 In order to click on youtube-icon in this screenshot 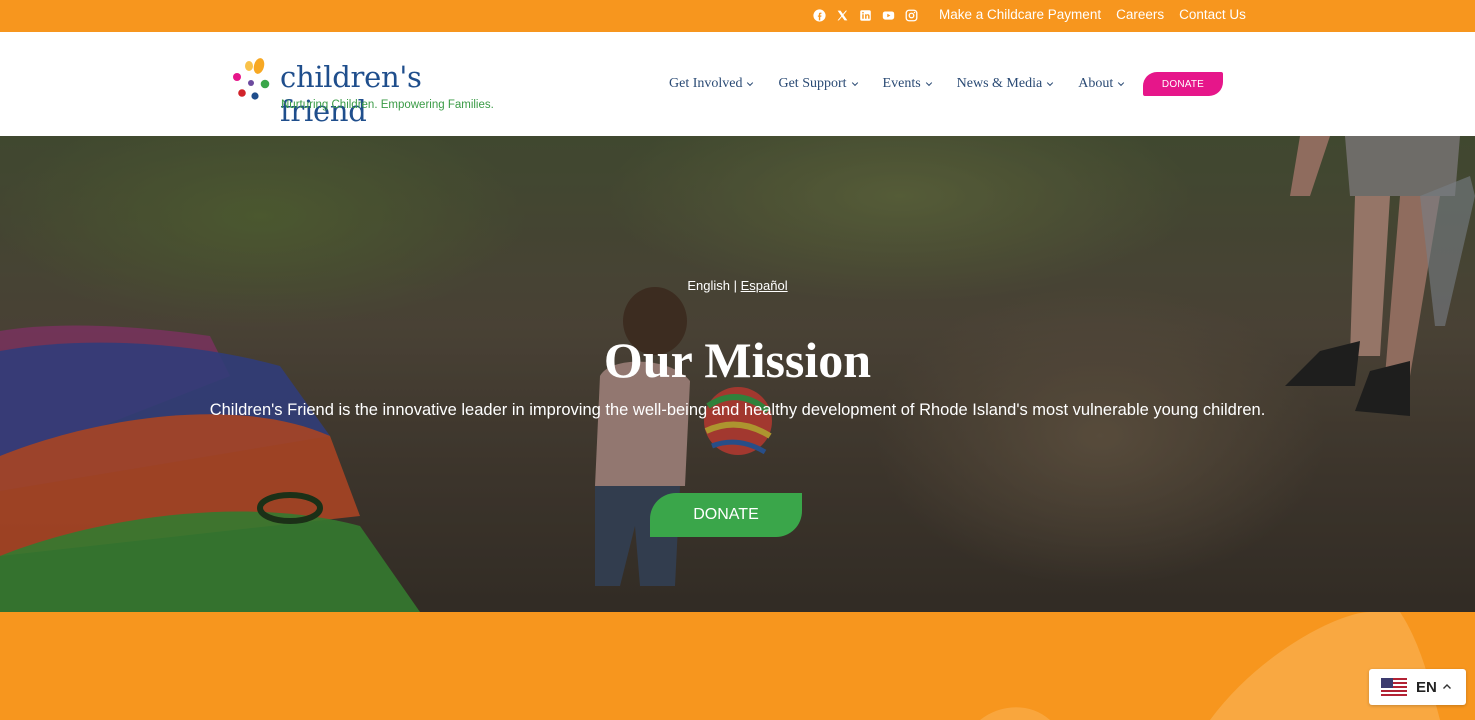, I will do `click(888, 15)`.